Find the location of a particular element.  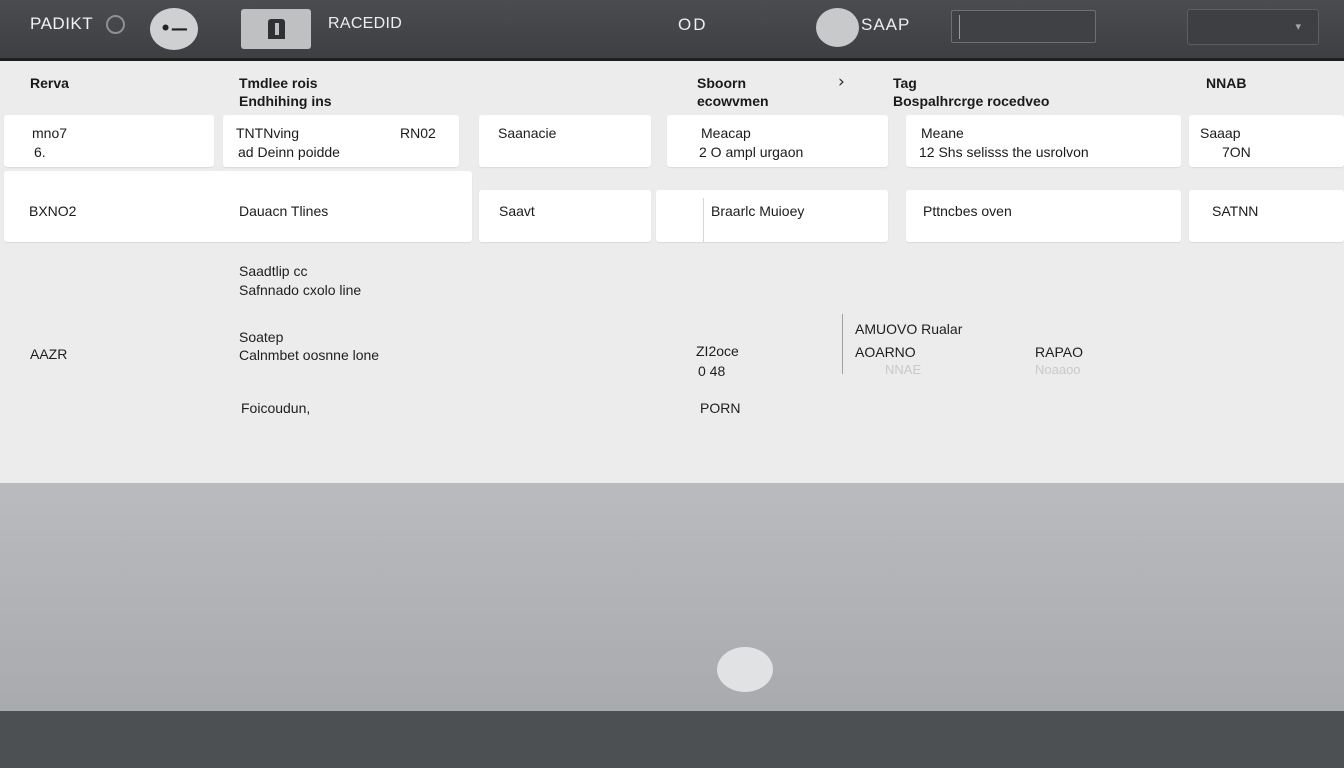

detail-title: AMUOVO Rualar is located at coordinates (909, 329).